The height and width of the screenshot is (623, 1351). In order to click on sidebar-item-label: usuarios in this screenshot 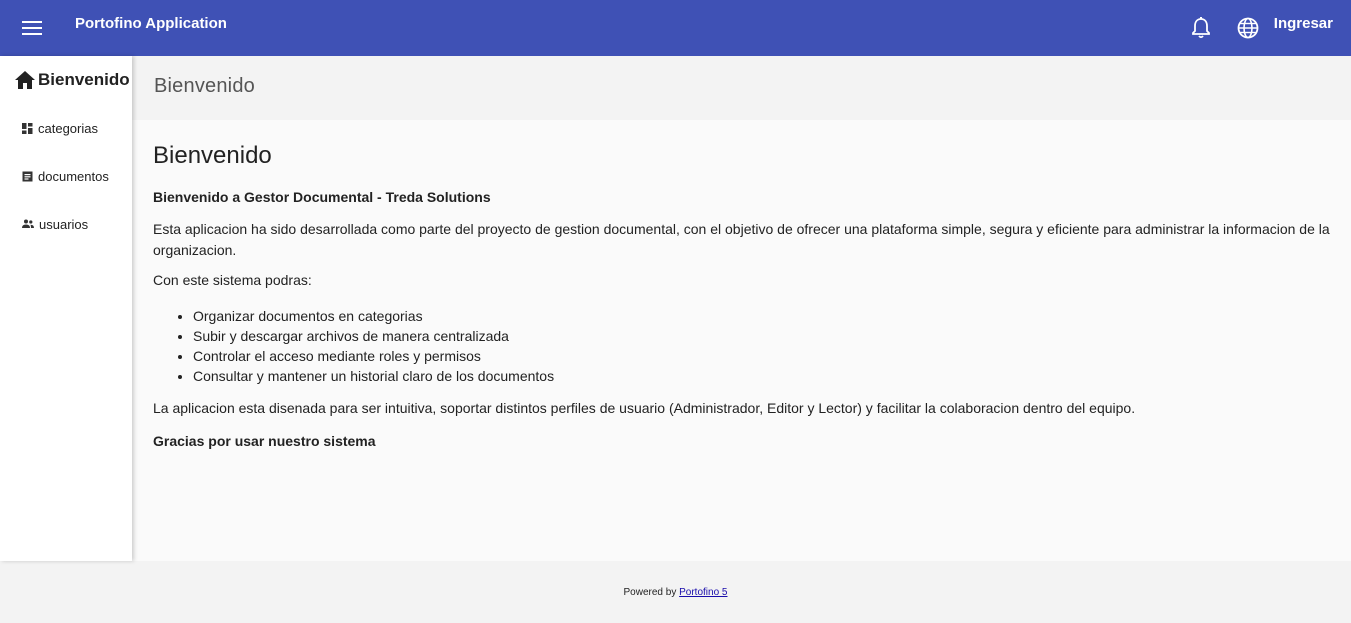, I will do `click(64, 224)`.